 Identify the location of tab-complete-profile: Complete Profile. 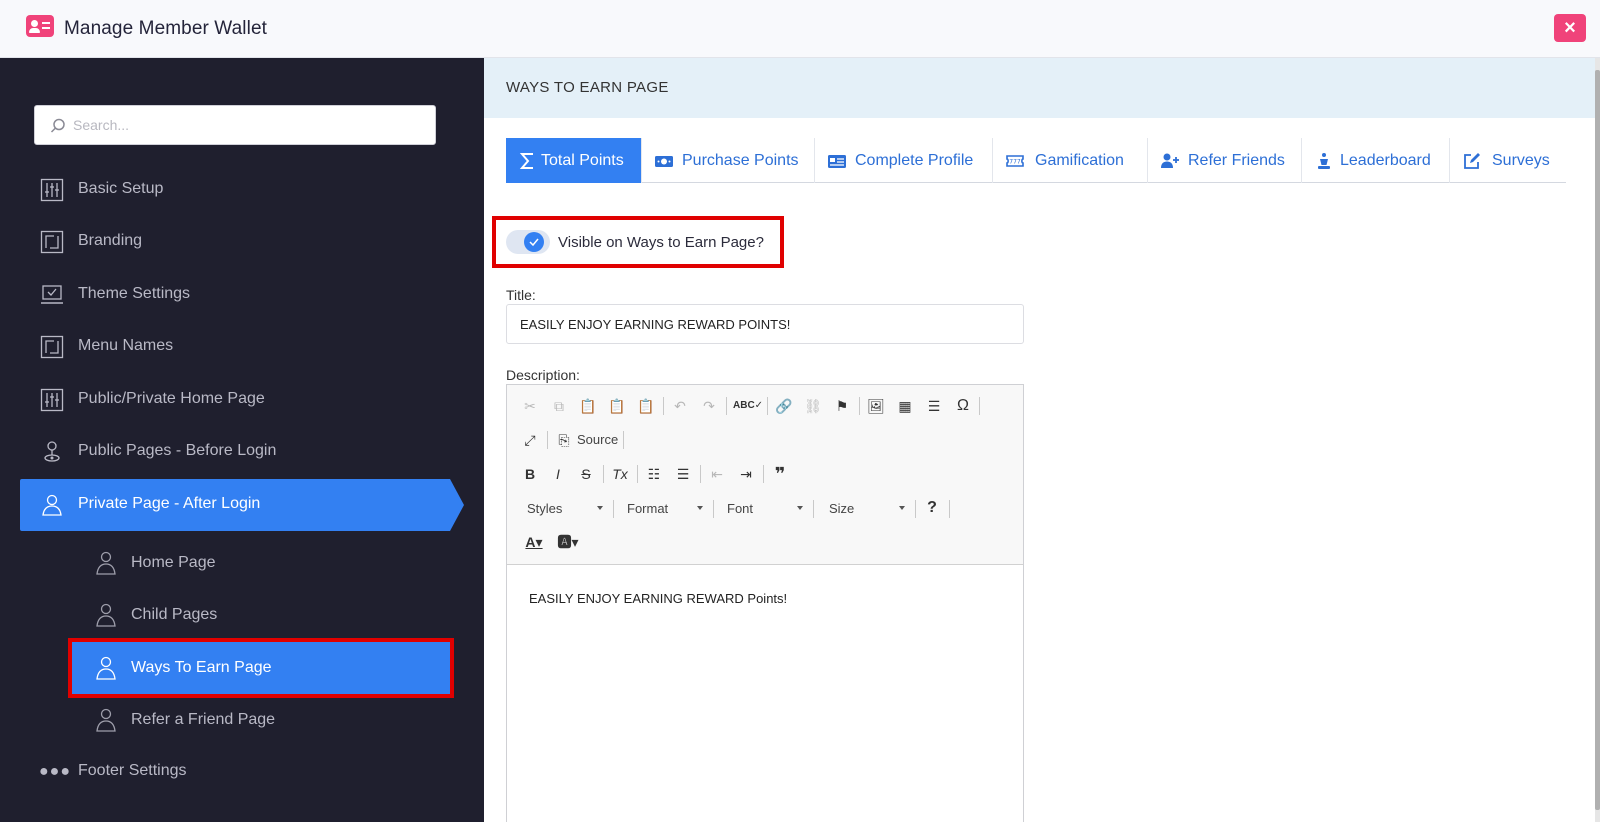
(904, 160).